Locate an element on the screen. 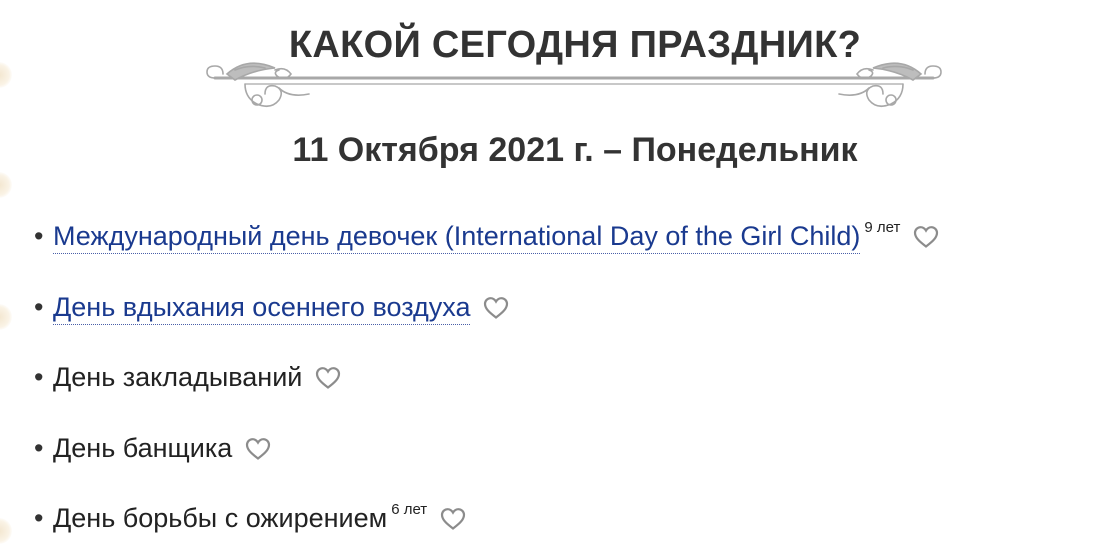 Image resolution: width=1117 pixels, height=556 pixels. years-badge: 6 лет is located at coordinates (409, 509).